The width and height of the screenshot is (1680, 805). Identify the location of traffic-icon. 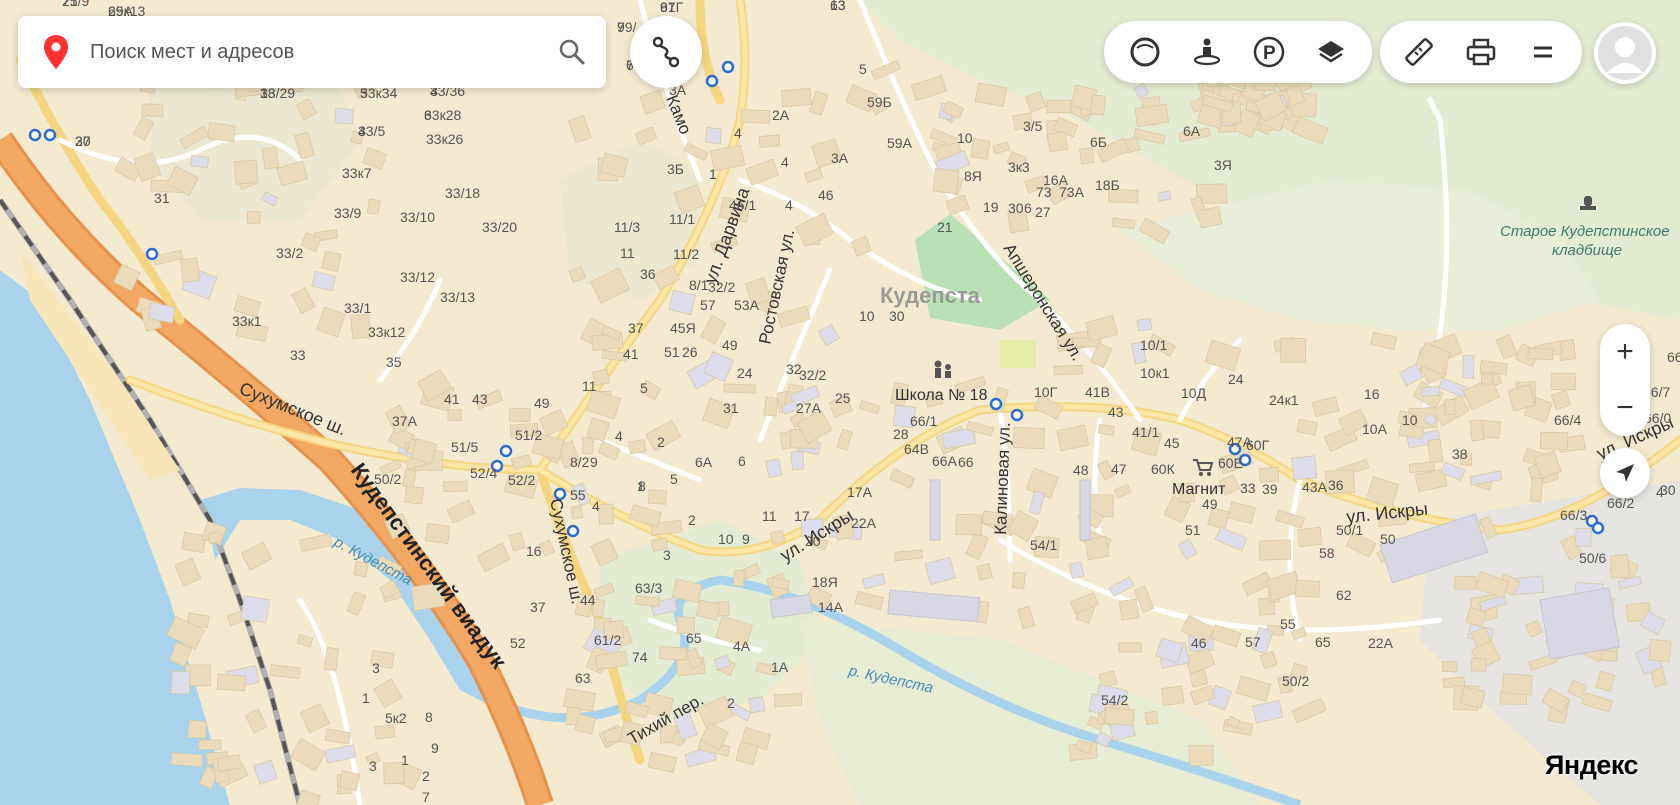
(1145, 52).